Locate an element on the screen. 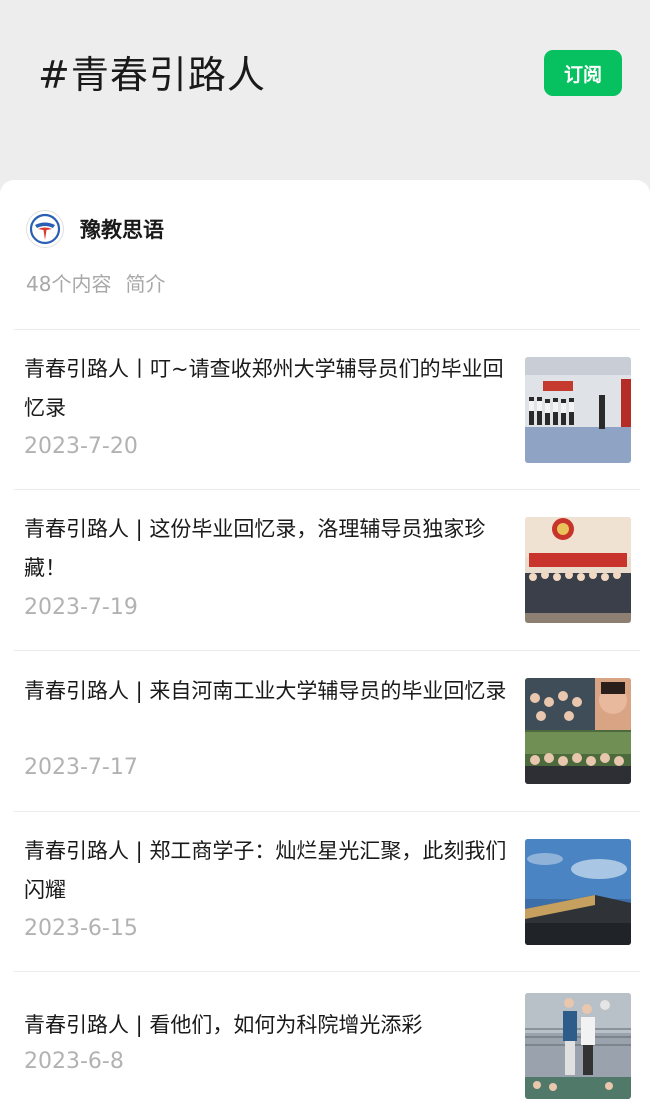  account-row: 豫教思语 is located at coordinates (95, 229).